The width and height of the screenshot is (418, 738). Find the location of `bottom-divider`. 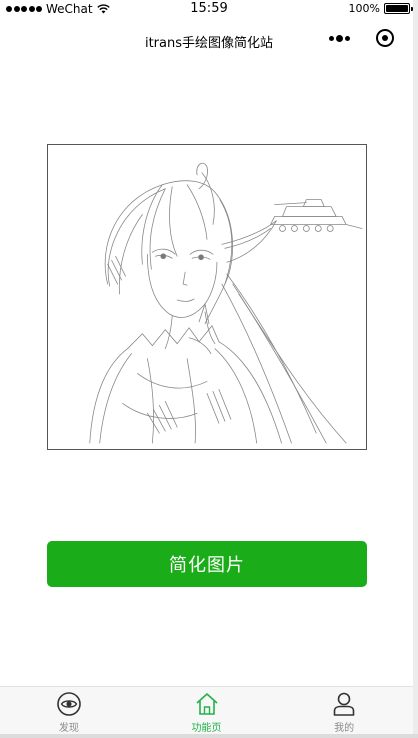

bottom-divider is located at coordinates (209, 736).